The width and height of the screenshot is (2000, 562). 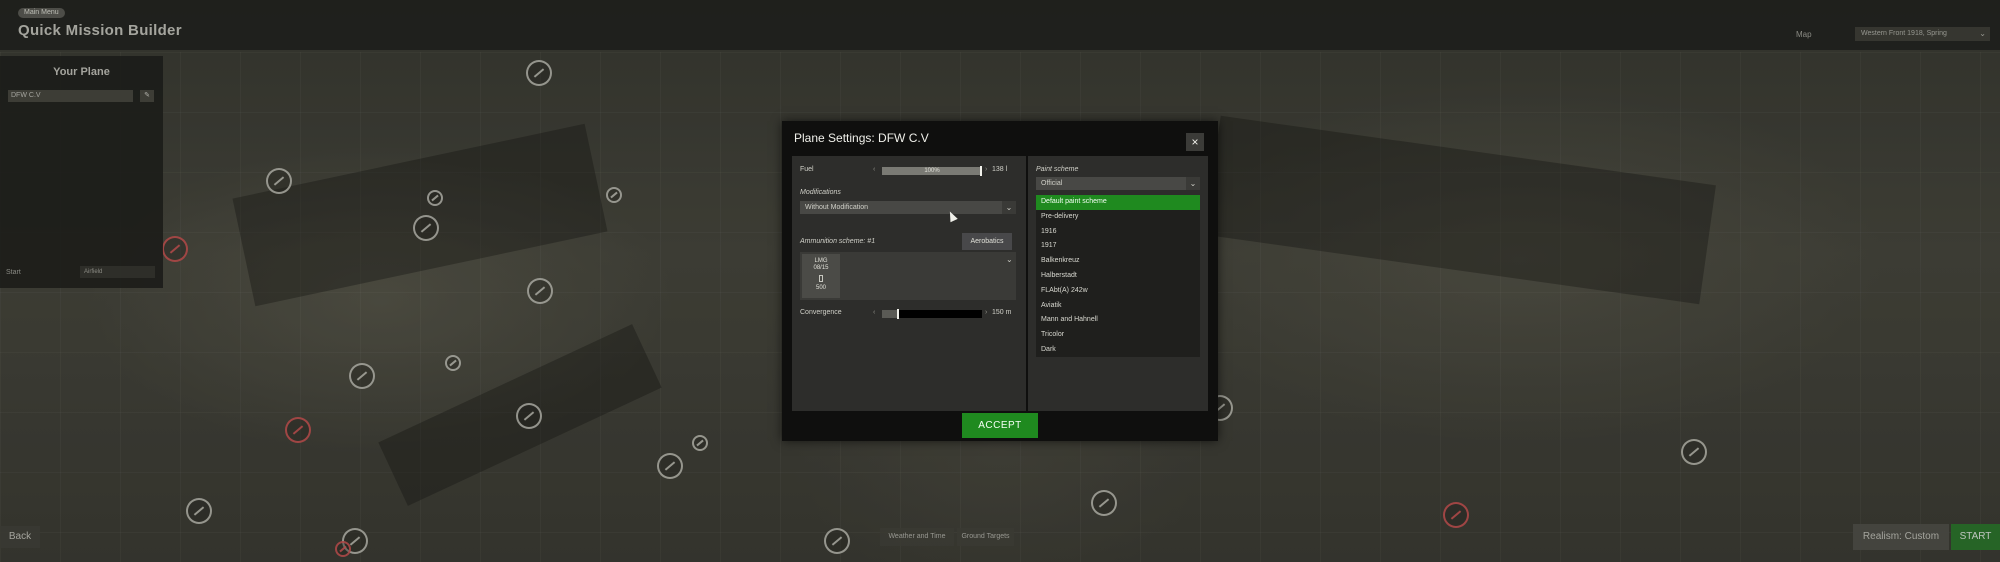 I want to click on paint-scheme-option: Aviatik, so click(x=1118, y=306).